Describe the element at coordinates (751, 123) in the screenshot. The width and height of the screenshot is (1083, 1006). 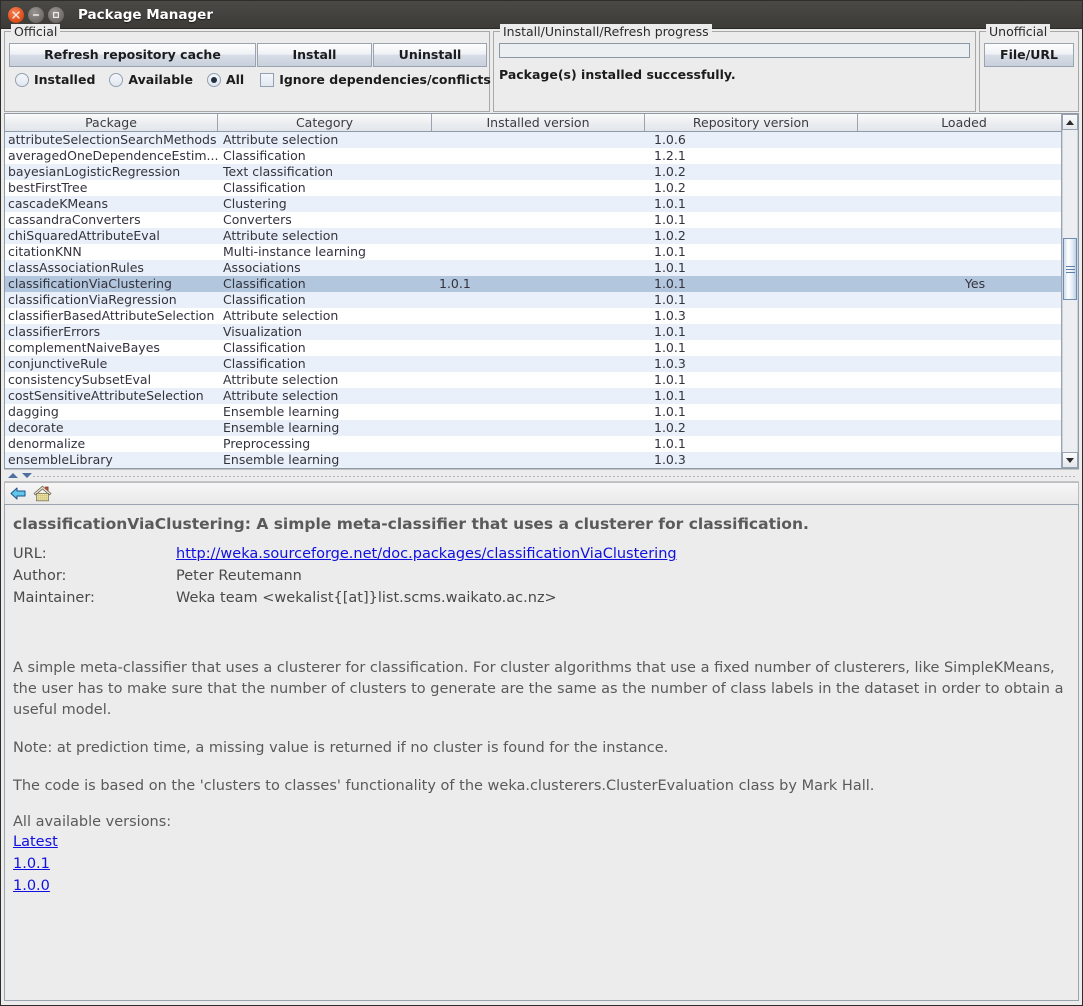
I see `column-header-repository-version: Repository version` at that location.